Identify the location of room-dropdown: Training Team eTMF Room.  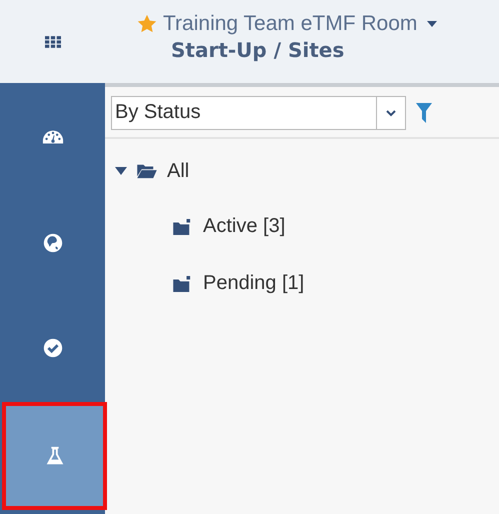
(300, 24).